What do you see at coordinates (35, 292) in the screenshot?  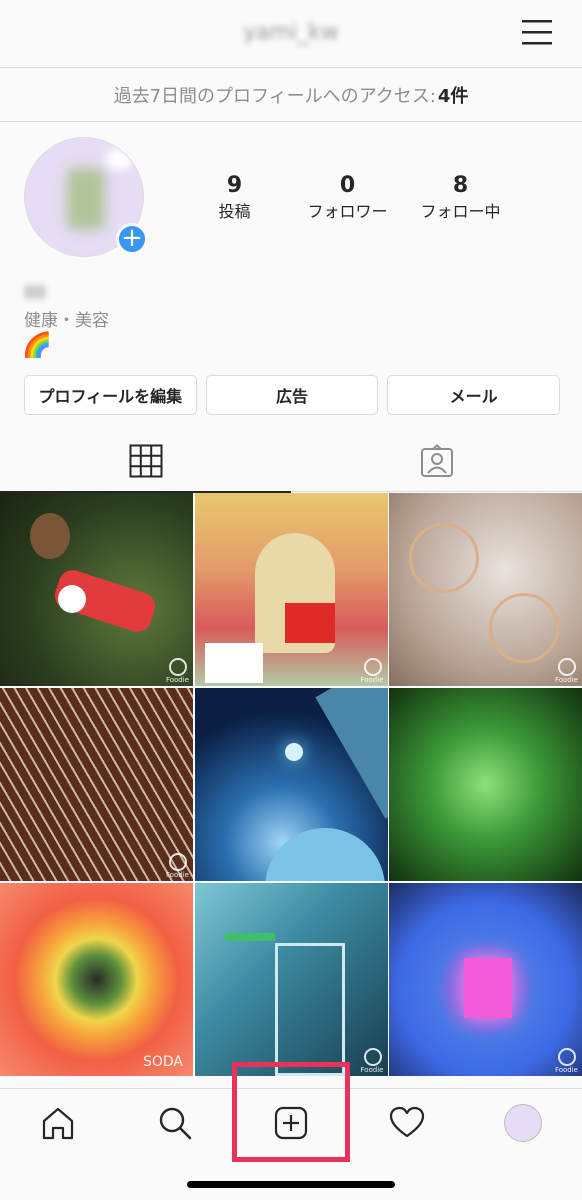 I see `profile-display-name` at bounding box center [35, 292].